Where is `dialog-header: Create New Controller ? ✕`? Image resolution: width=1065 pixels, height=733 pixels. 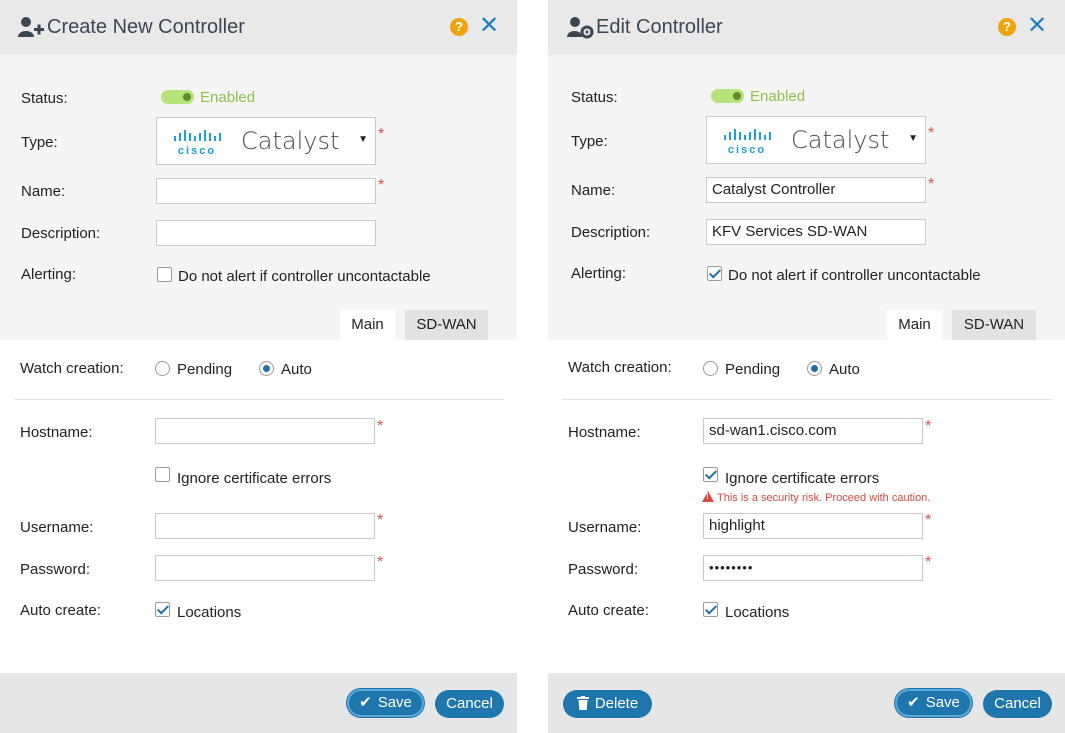 dialog-header: Create New Controller ? ✕ is located at coordinates (258, 27).